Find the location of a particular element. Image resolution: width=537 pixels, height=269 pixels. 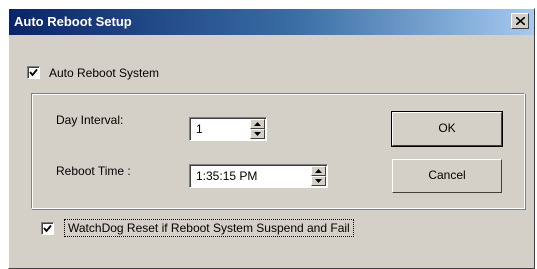

day-interval-label: Day Interval: is located at coordinates (90, 120).